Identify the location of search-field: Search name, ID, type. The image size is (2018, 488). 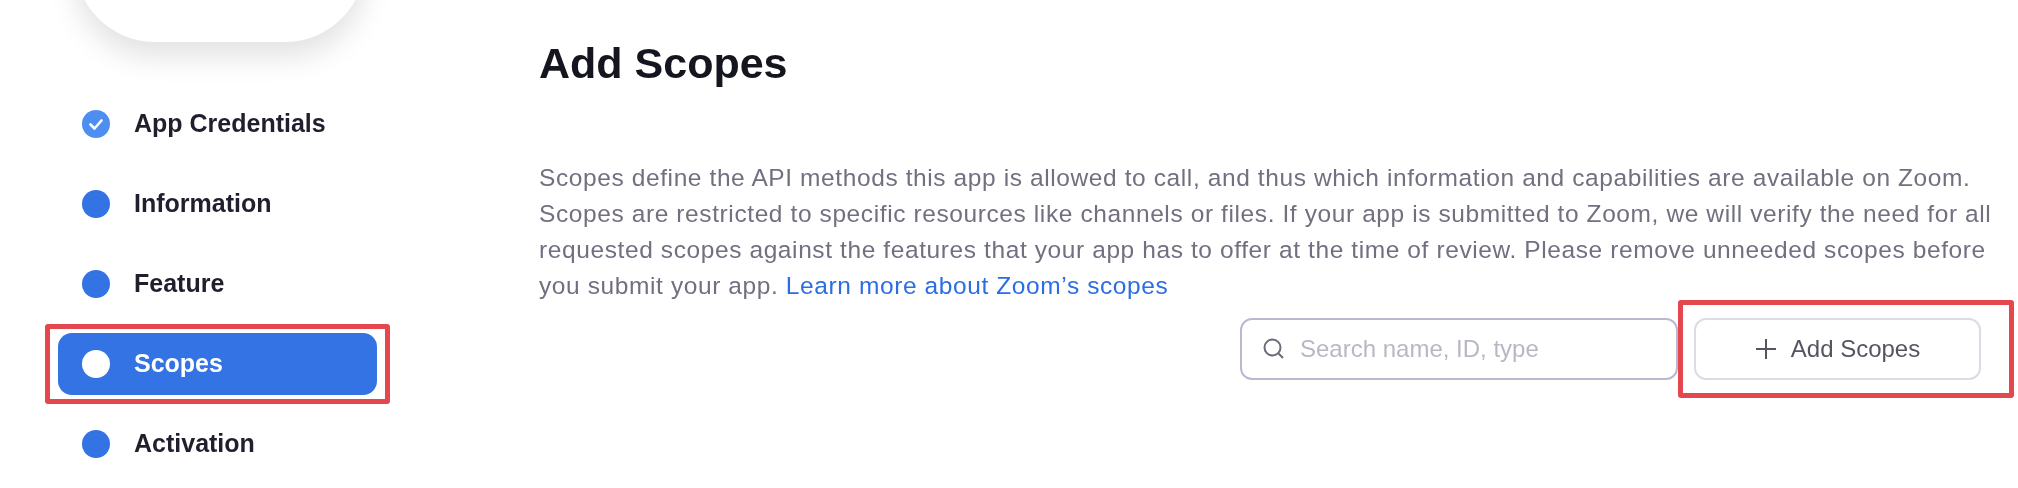
(1459, 348).